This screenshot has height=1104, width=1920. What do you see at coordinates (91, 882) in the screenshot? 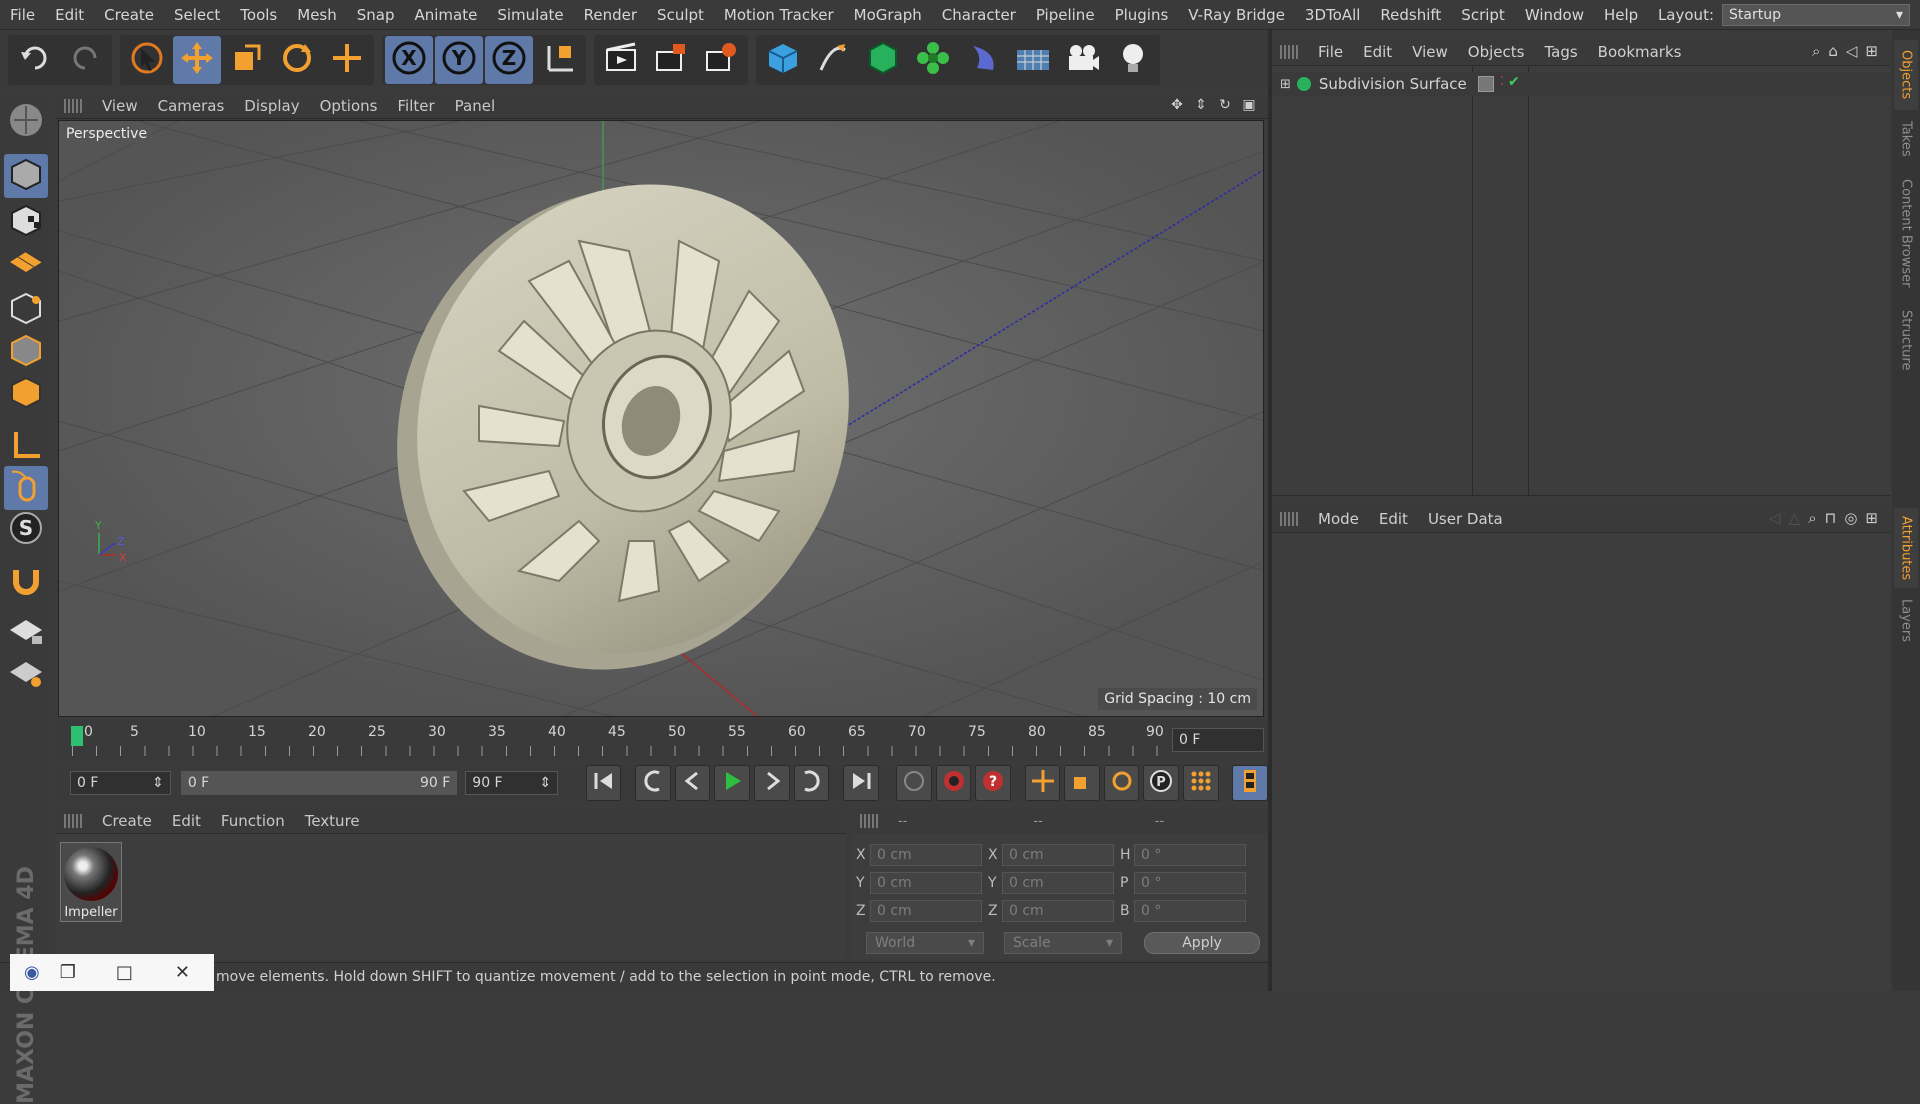
I see `material-swatch: Impeller` at bounding box center [91, 882].